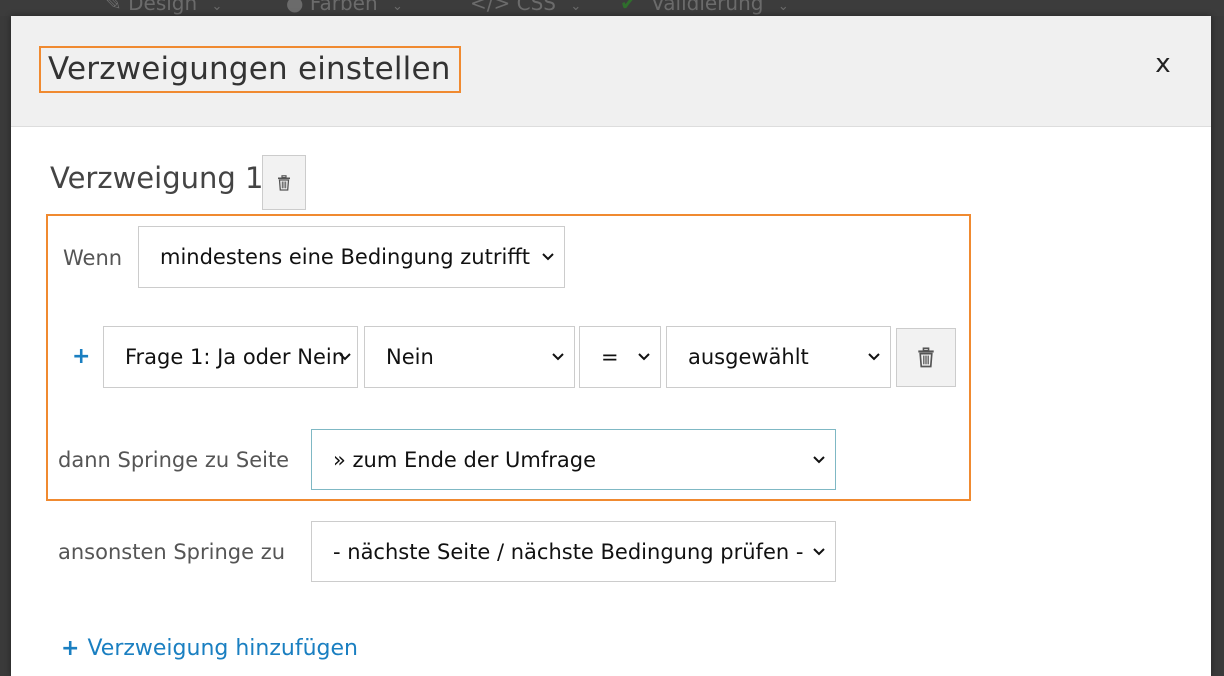  I want to click on when-label: Wenn, so click(93, 258).